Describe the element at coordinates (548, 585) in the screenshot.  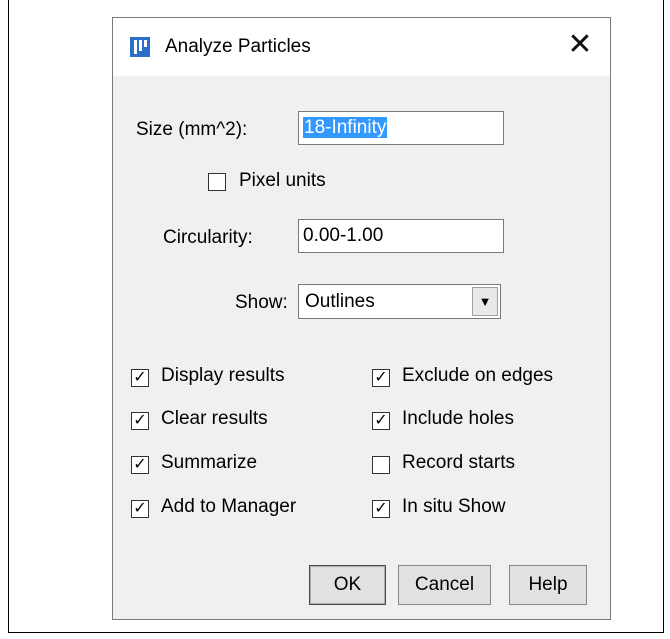
I see `help-button: Help` at that location.